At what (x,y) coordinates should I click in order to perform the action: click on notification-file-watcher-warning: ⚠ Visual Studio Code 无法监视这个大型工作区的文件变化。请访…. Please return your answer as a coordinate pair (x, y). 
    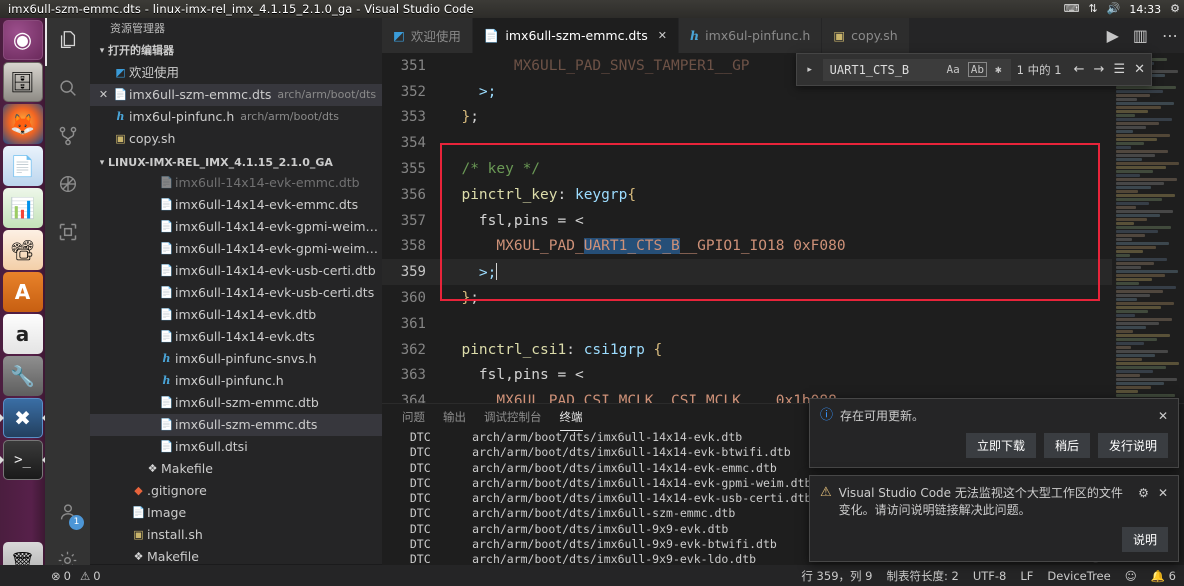
    Looking at the image, I should click on (994, 518).